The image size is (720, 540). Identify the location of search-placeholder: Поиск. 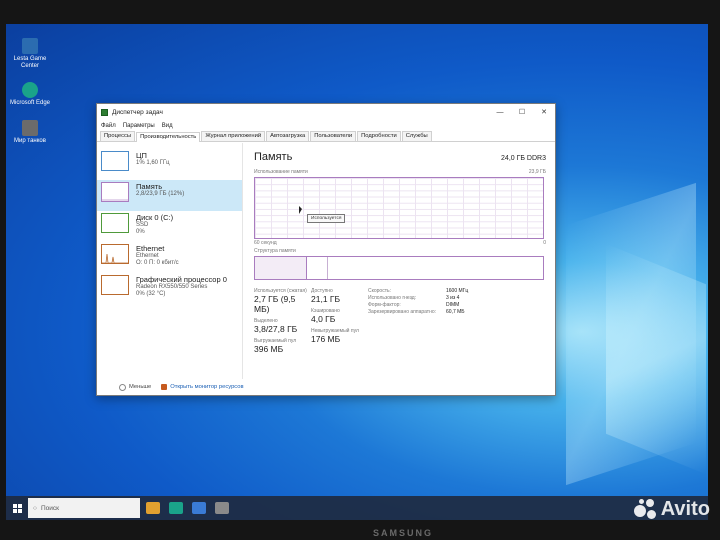
(49, 508).